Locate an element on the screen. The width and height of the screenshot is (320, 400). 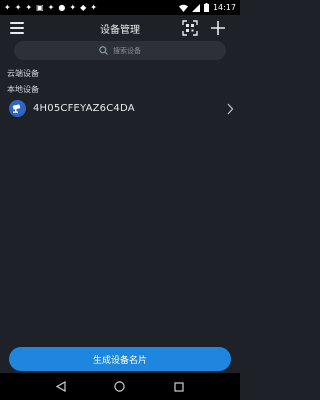
back-button is located at coordinates (61, 387).